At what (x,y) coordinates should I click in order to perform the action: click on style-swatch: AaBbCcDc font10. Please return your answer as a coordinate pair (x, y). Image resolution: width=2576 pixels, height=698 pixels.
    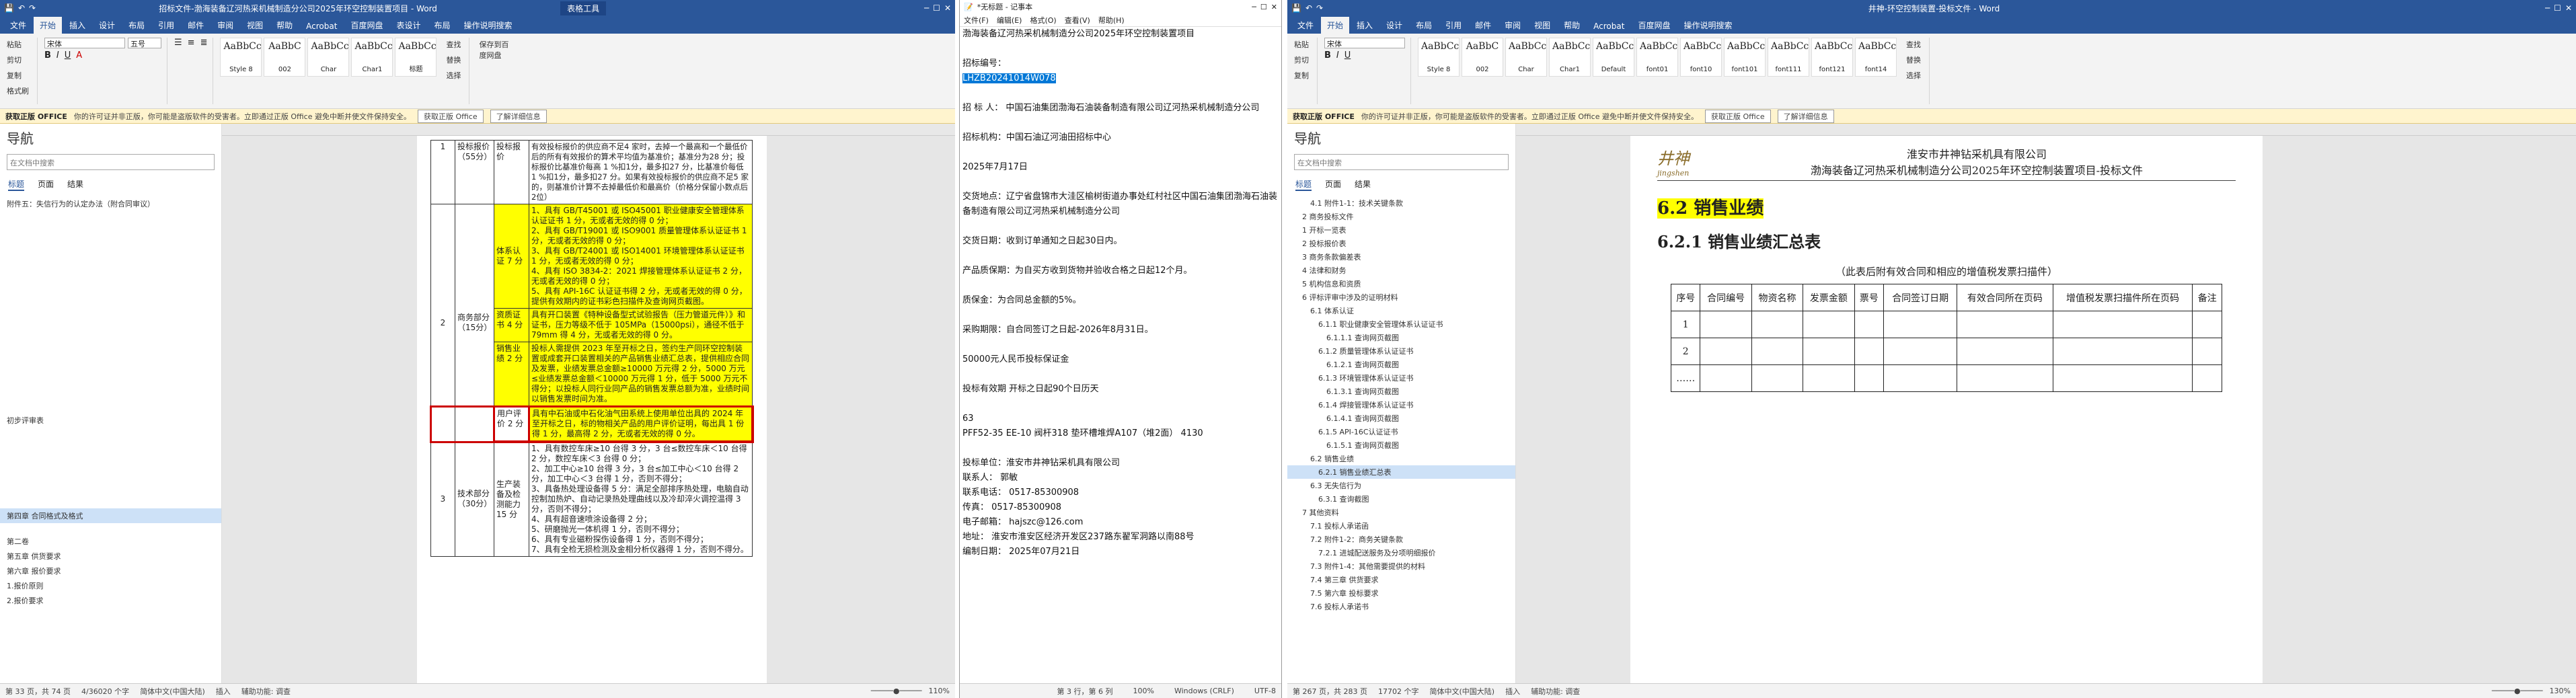
    Looking at the image, I should click on (1701, 57).